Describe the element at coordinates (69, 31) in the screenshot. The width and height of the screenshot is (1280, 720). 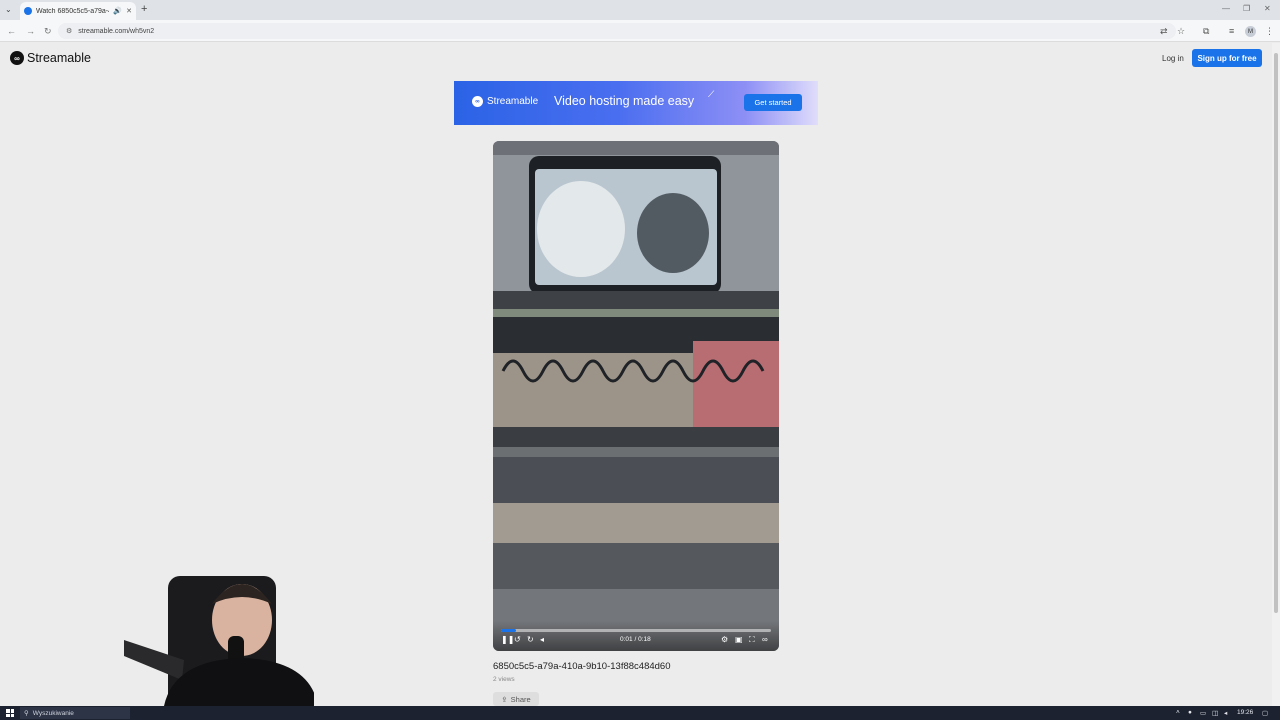
I see `site-settings-icon: ⚙` at that location.